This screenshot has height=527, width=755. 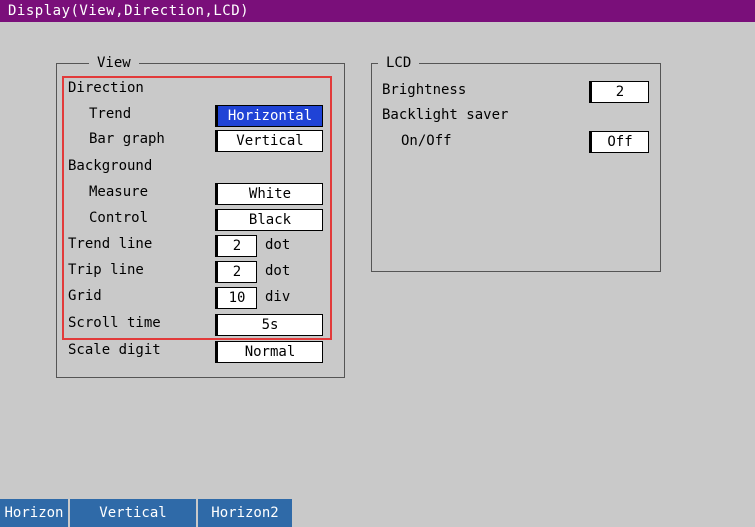 I want to click on lcd-group-title: LCD, so click(x=399, y=63).